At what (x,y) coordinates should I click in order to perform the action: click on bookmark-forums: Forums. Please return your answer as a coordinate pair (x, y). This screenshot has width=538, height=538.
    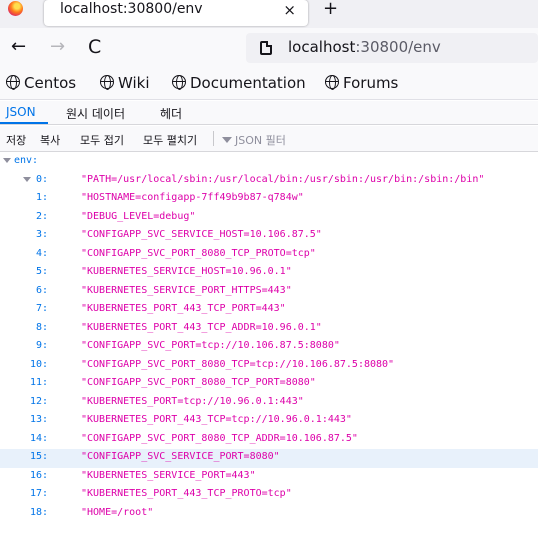
    Looking at the image, I should click on (361, 83).